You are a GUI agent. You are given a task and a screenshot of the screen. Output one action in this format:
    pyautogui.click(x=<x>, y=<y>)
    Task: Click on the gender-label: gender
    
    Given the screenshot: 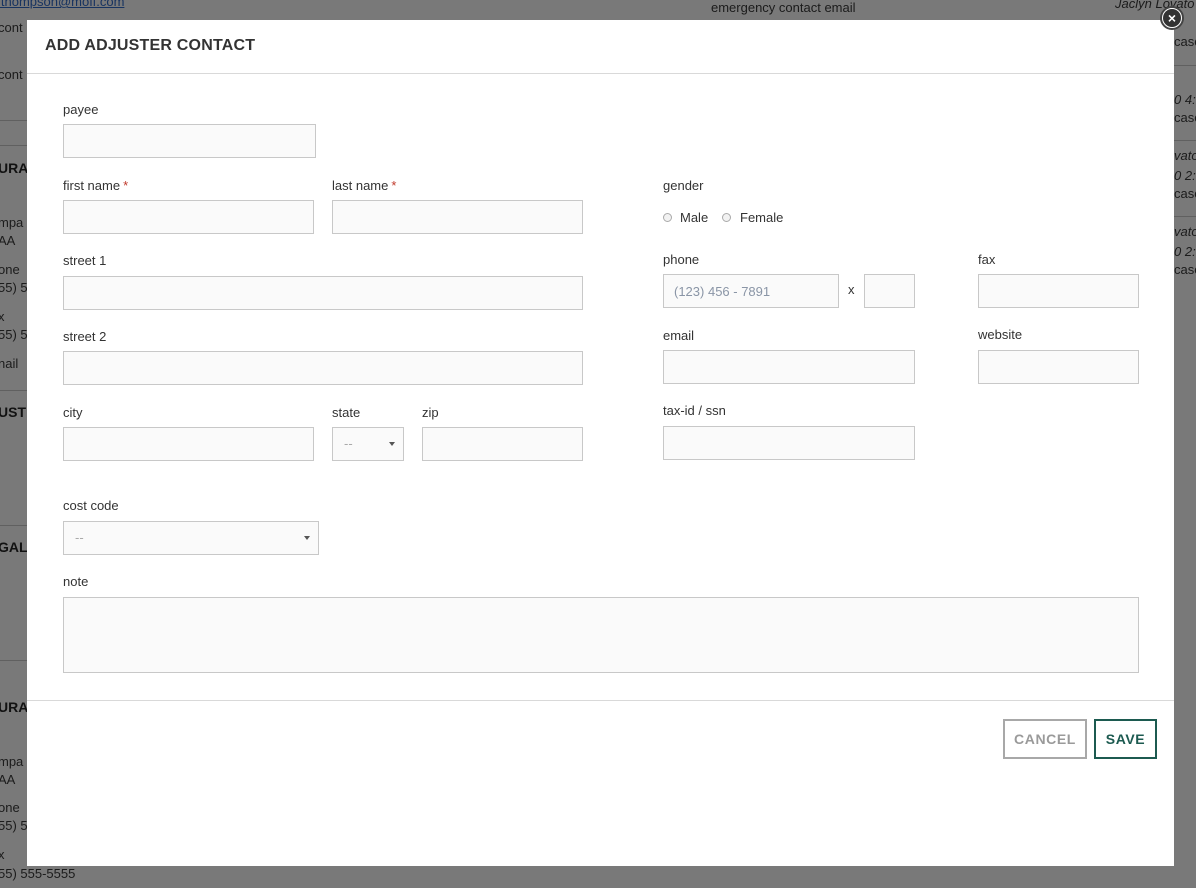 What is the action you would take?
    pyautogui.click(x=683, y=185)
    